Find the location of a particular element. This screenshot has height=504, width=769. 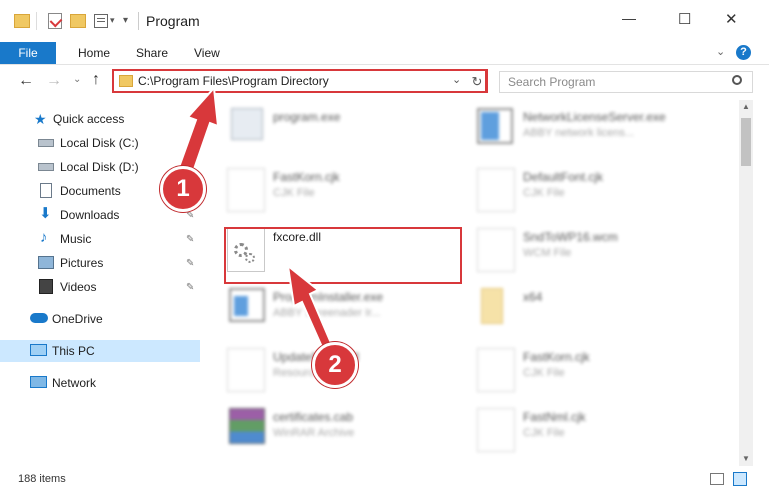

callout-overlay is located at coordinates (256, 221).